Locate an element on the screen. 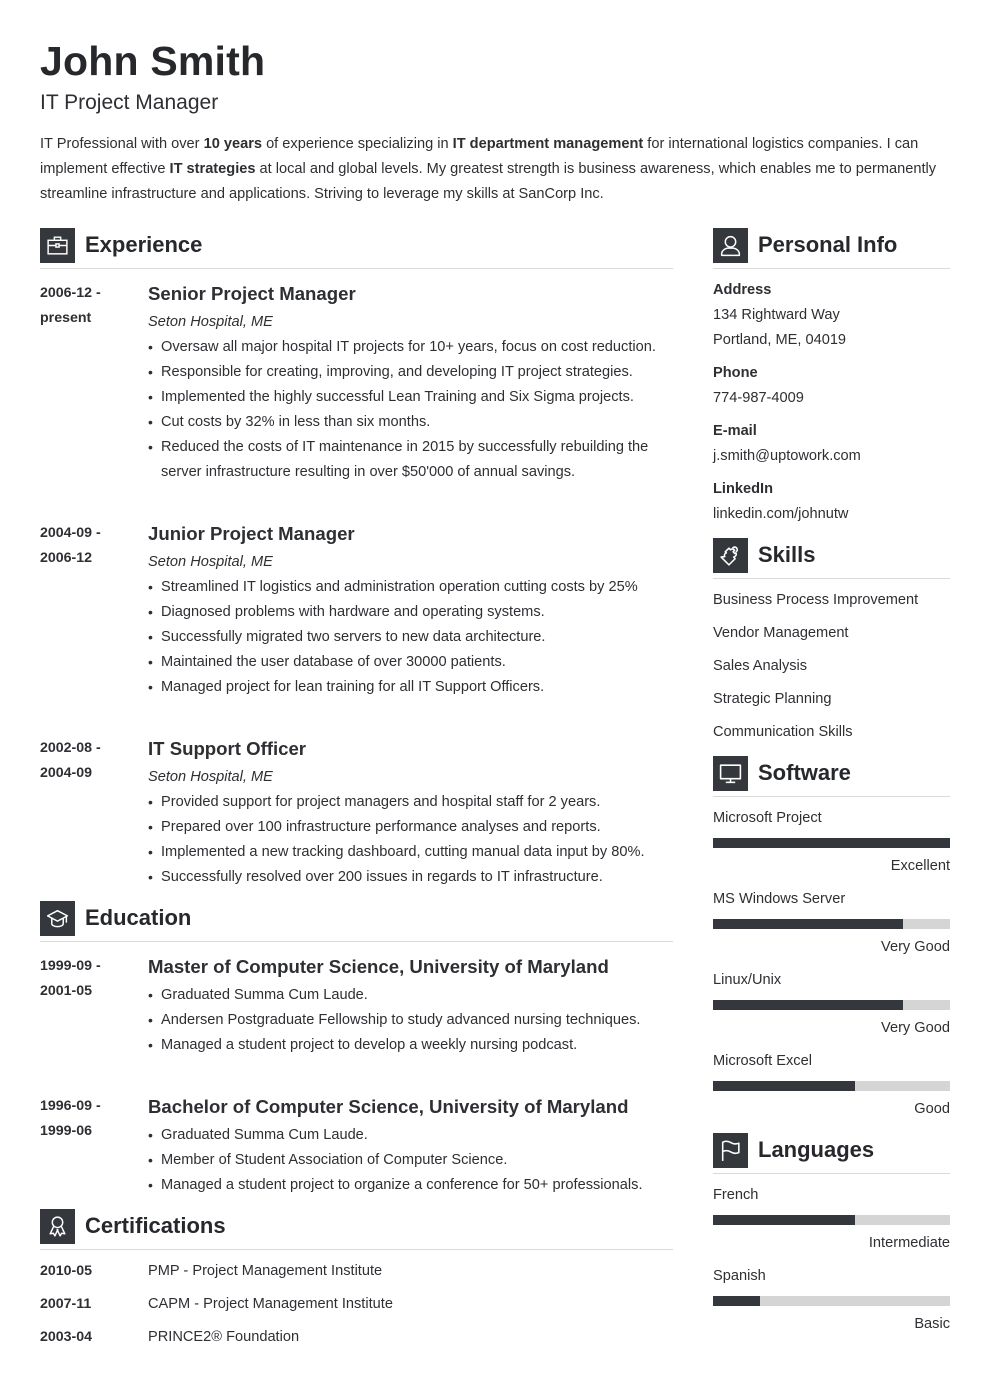  date-end: 1999-06 is located at coordinates (66, 1131).